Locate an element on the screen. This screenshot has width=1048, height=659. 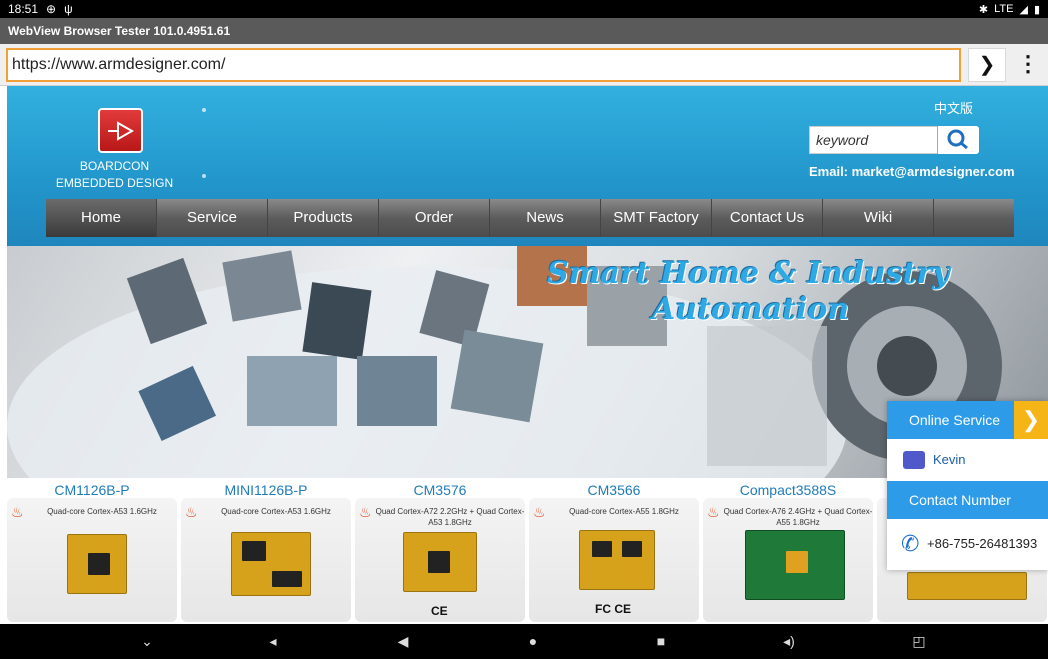
volume-up-icon: ◂) is located at coordinates (789, 641).